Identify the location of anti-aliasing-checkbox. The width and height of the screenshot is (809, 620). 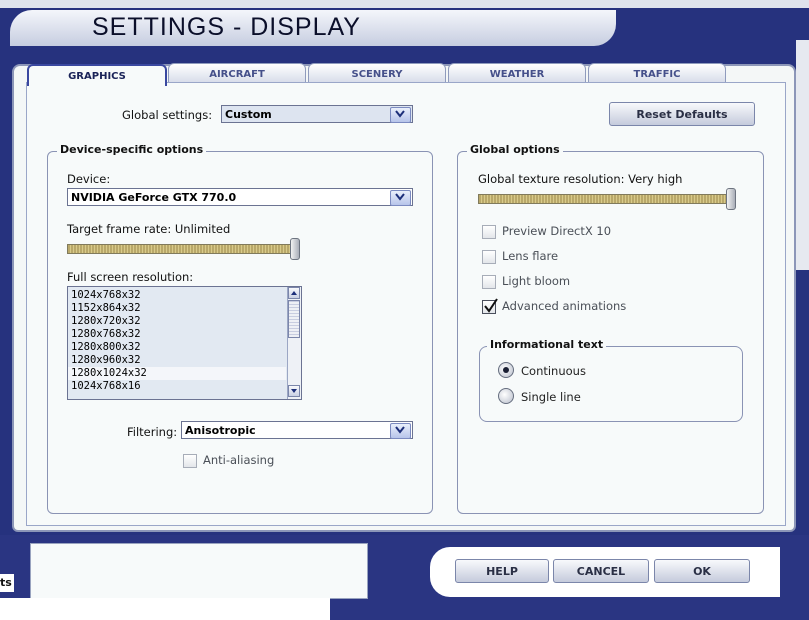
(190, 461).